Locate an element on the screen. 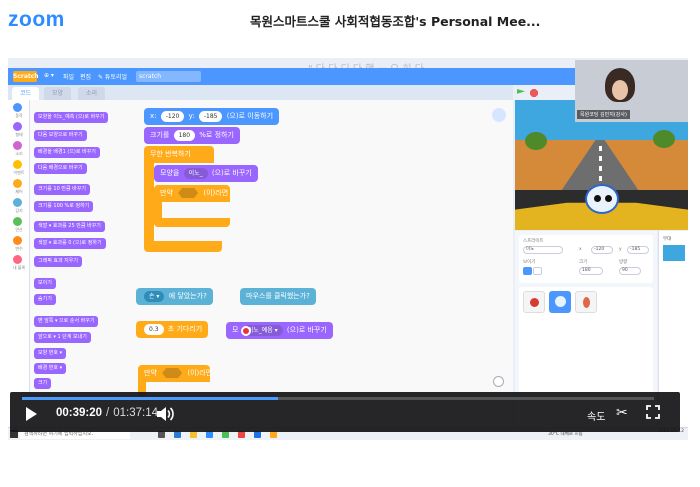  wait-block: 0.3 초 기다리기 is located at coordinates (172, 329).